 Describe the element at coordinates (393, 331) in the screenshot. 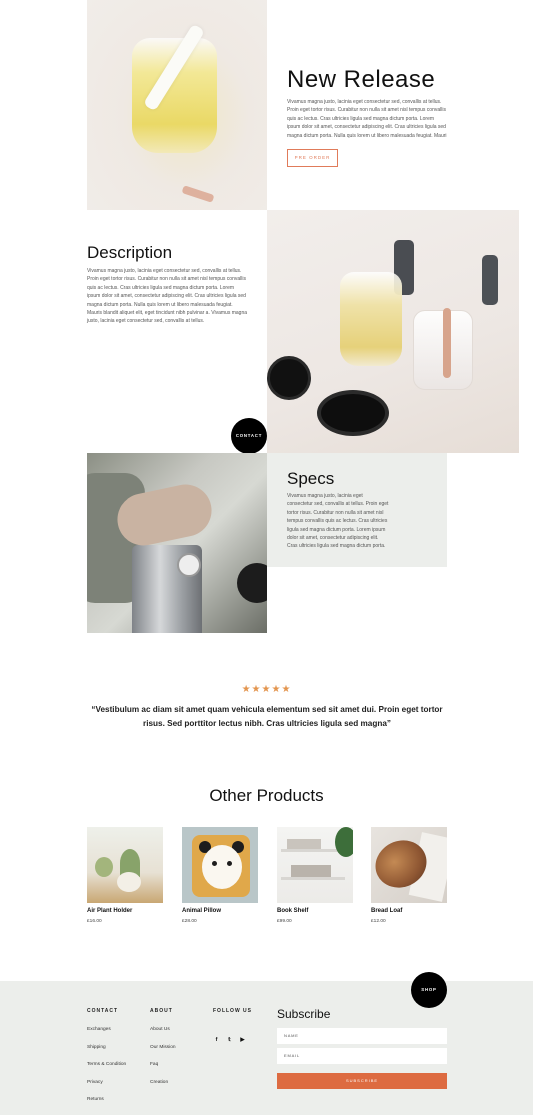

I see `product-table-image` at that location.